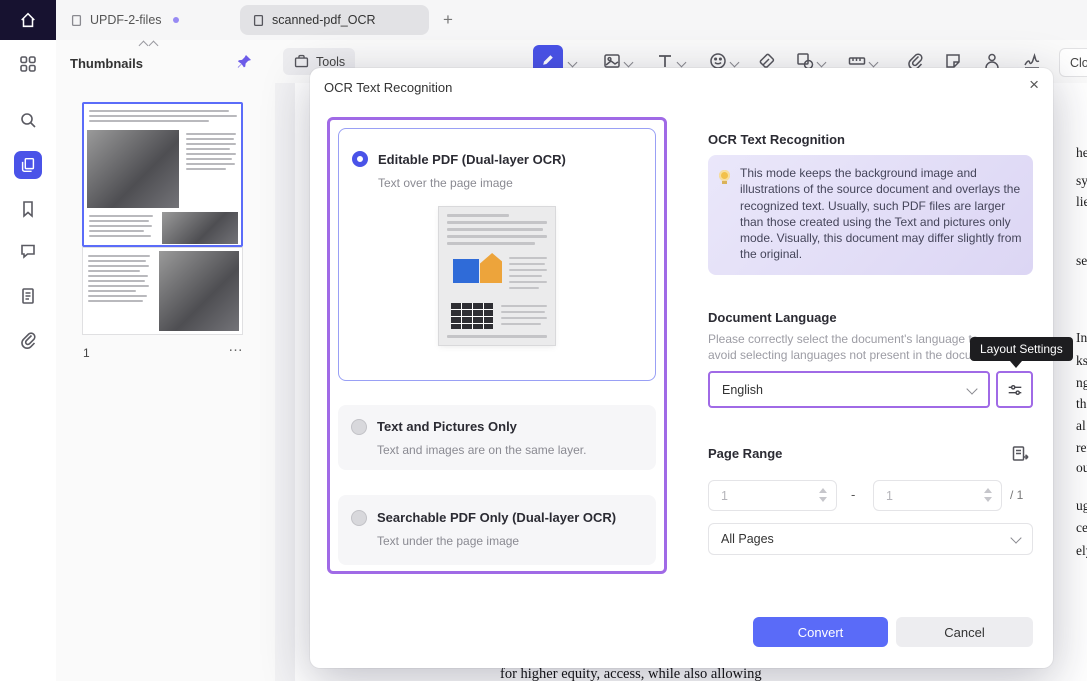  What do you see at coordinates (497, 276) in the screenshot?
I see `ocr-illustration` at bounding box center [497, 276].